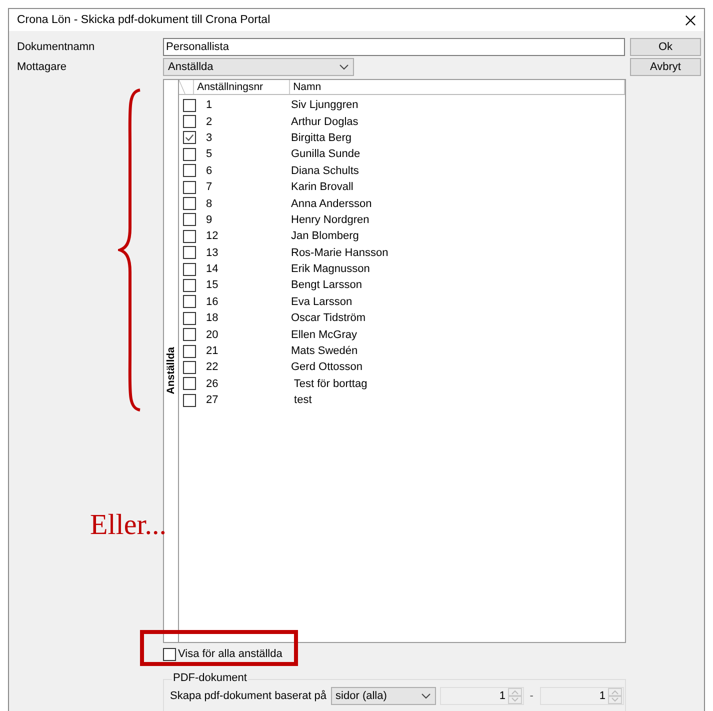 The image size is (713, 711). Describe the element at coordinates (325, 236) in the screenshot. I see `table-cell: Jan Blomberg` at that location.